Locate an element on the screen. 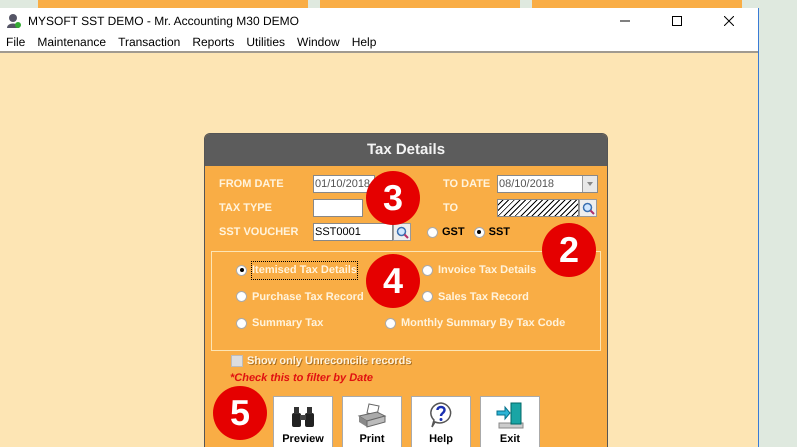  maximize-icon is located at coordinates (677, 21).